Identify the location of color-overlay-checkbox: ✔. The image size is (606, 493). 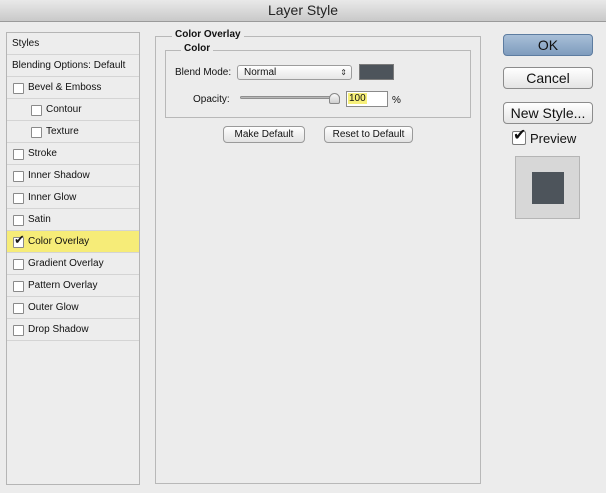
(19, 240).